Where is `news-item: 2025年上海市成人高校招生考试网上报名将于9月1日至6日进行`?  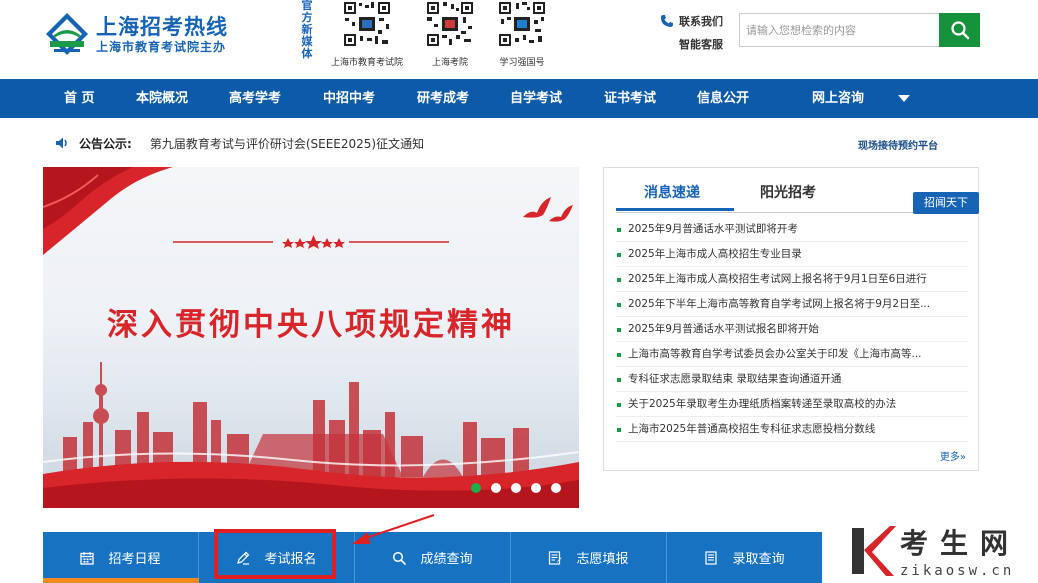
news-item: 2025年上海市成人高校招生考试网上报名将于9月1日至6日进行 is located at coordinates (792, 279).